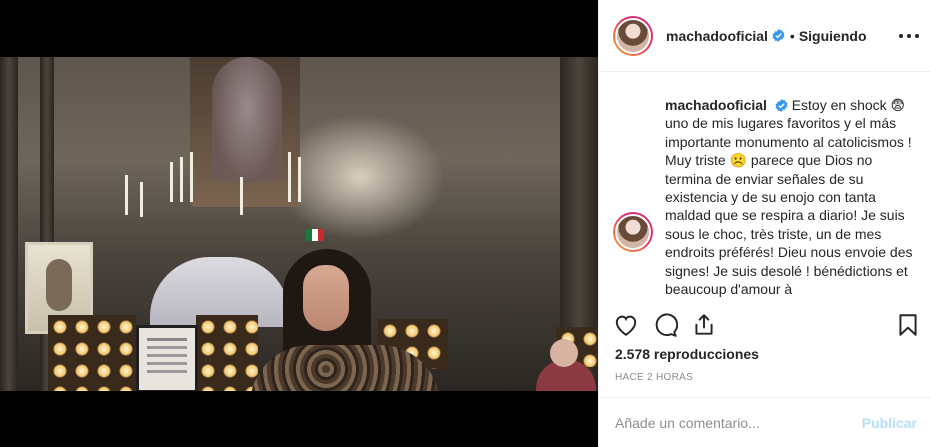 This screenshot has height=447, width=930. I want to click on share-icon, so click(704, 325).